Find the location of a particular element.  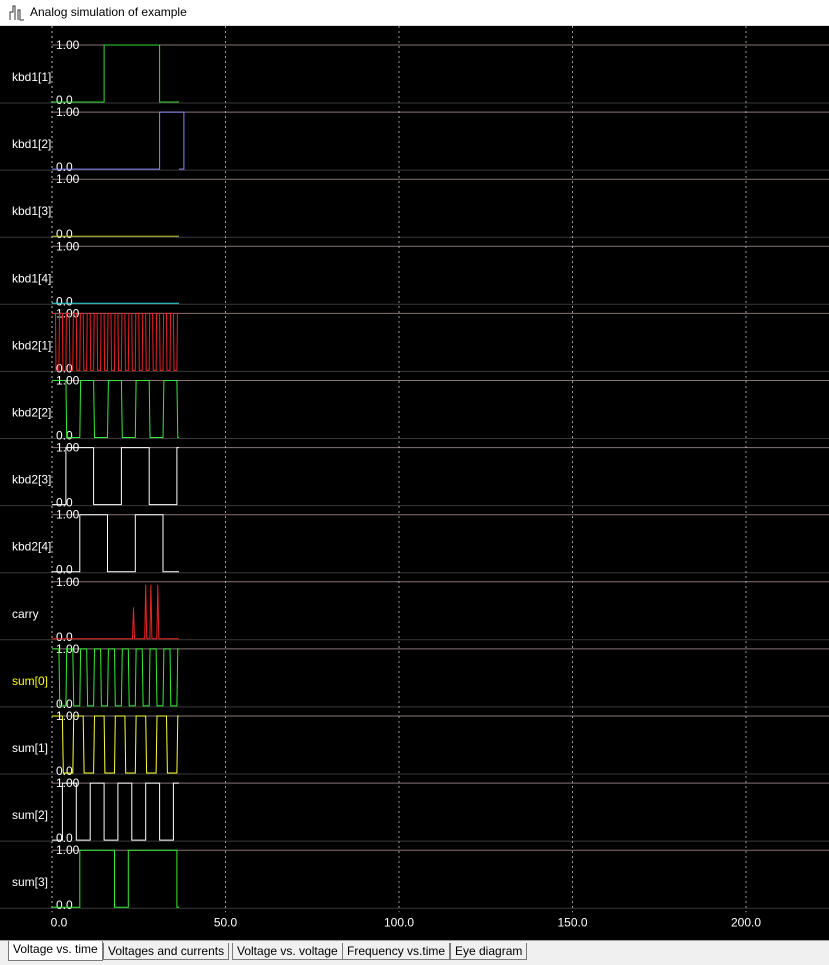

x-axis-tick-label: 0.0 is located at coordinates (59, 922).